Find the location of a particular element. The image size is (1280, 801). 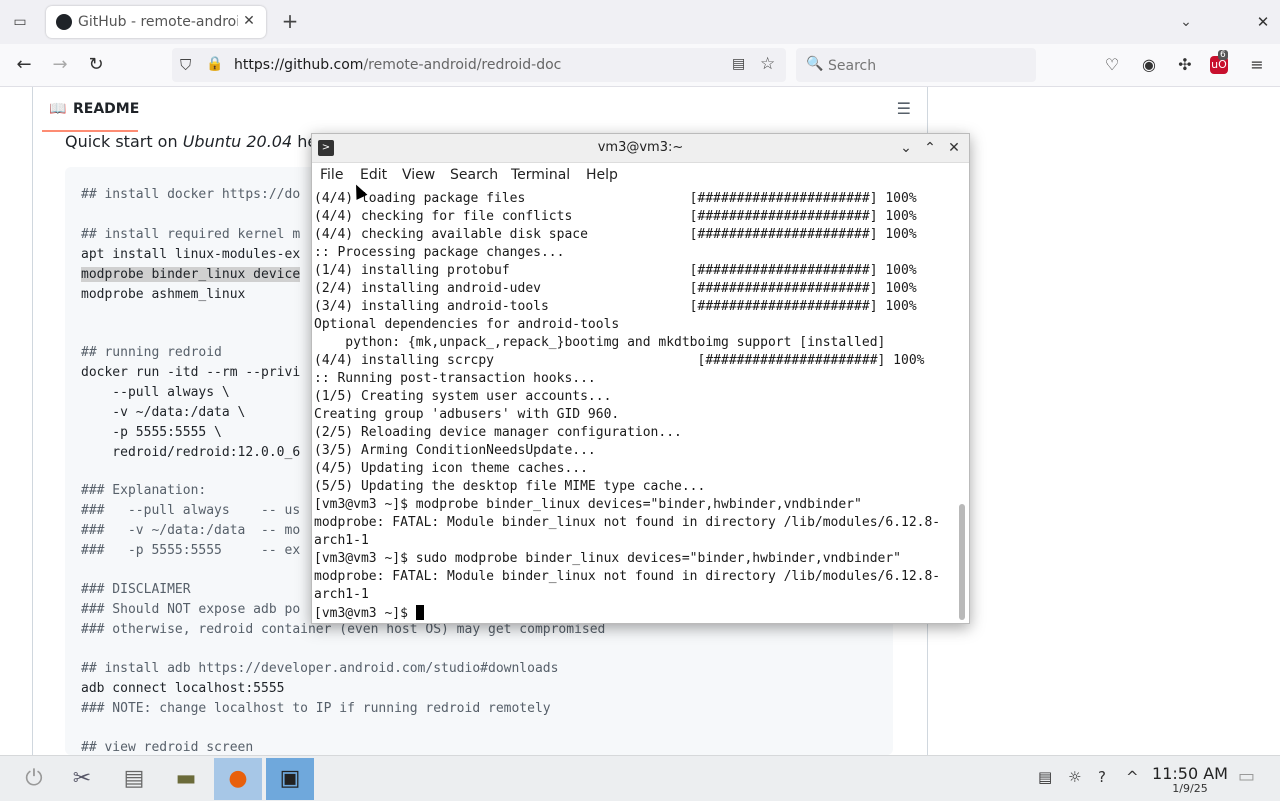

terminal-taskbar-icon: ▣ is located at coordinates (290, 779).